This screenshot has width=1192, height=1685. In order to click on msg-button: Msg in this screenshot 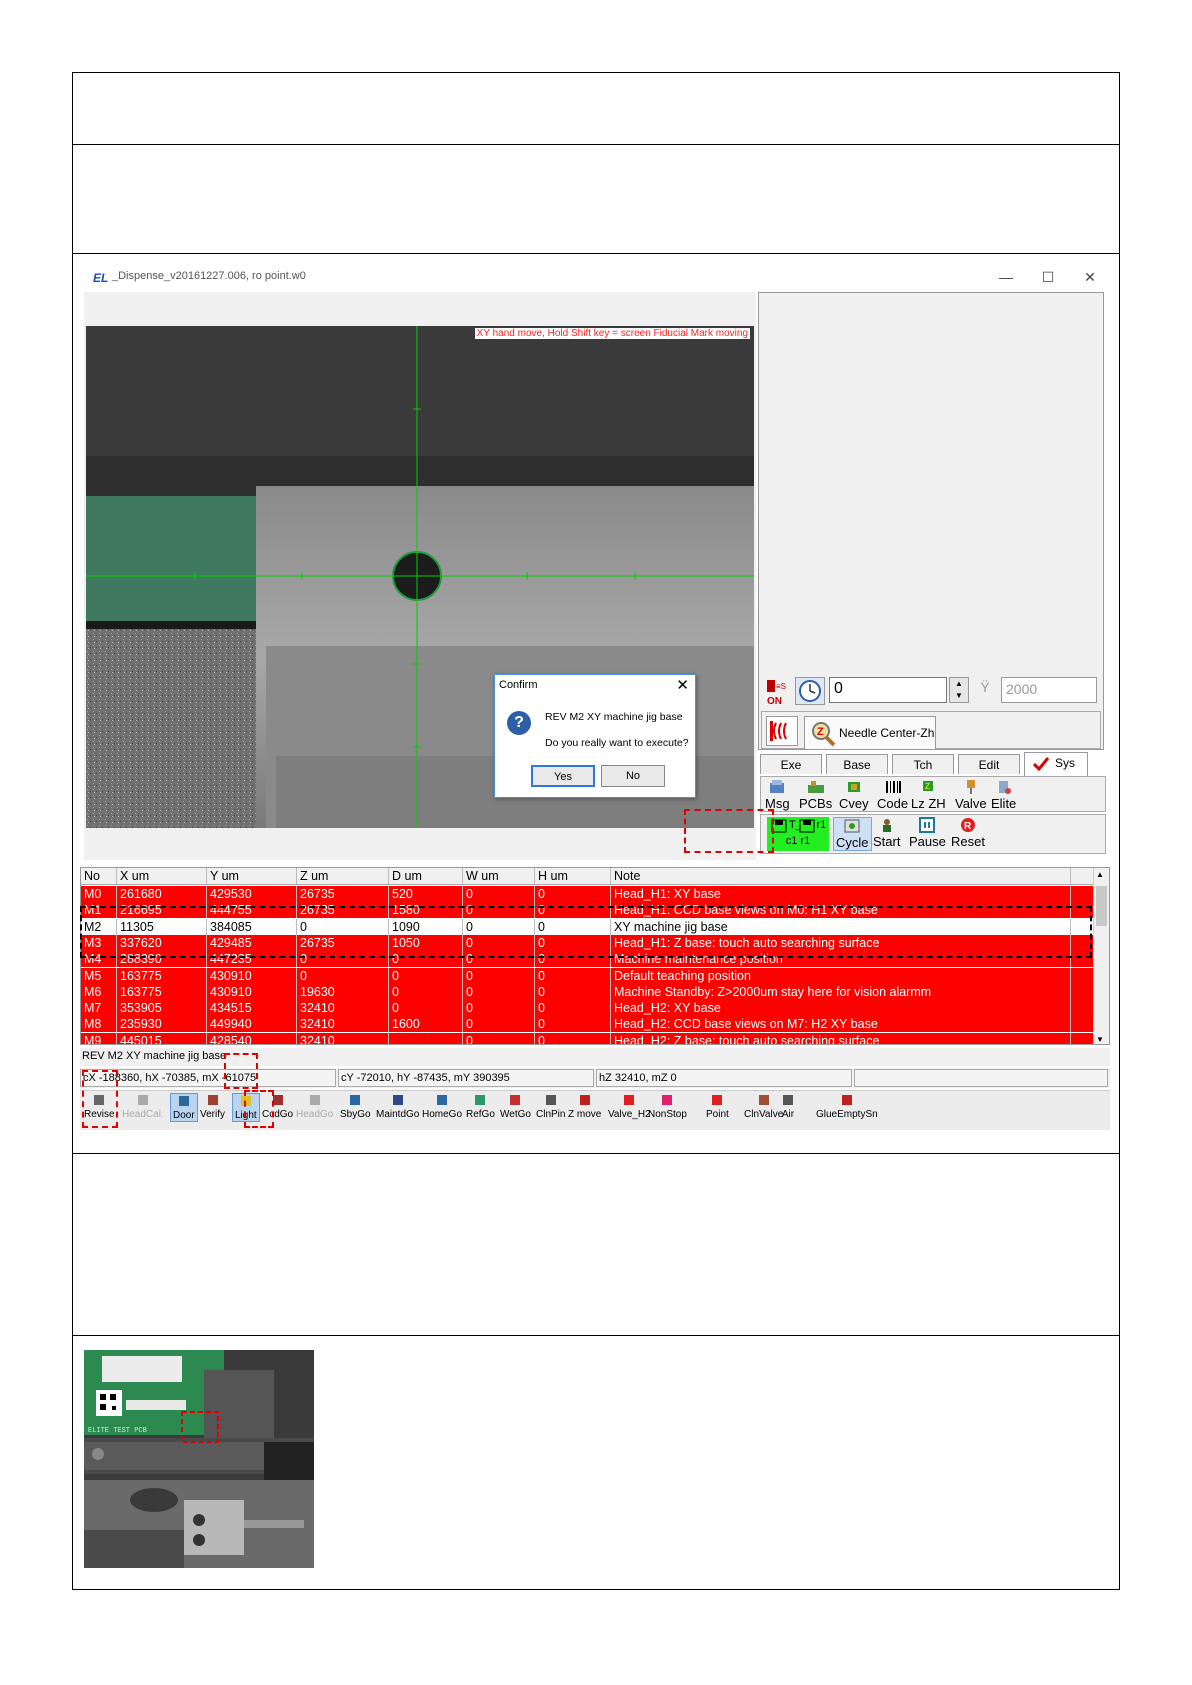, I will do `click(777, 795)`.